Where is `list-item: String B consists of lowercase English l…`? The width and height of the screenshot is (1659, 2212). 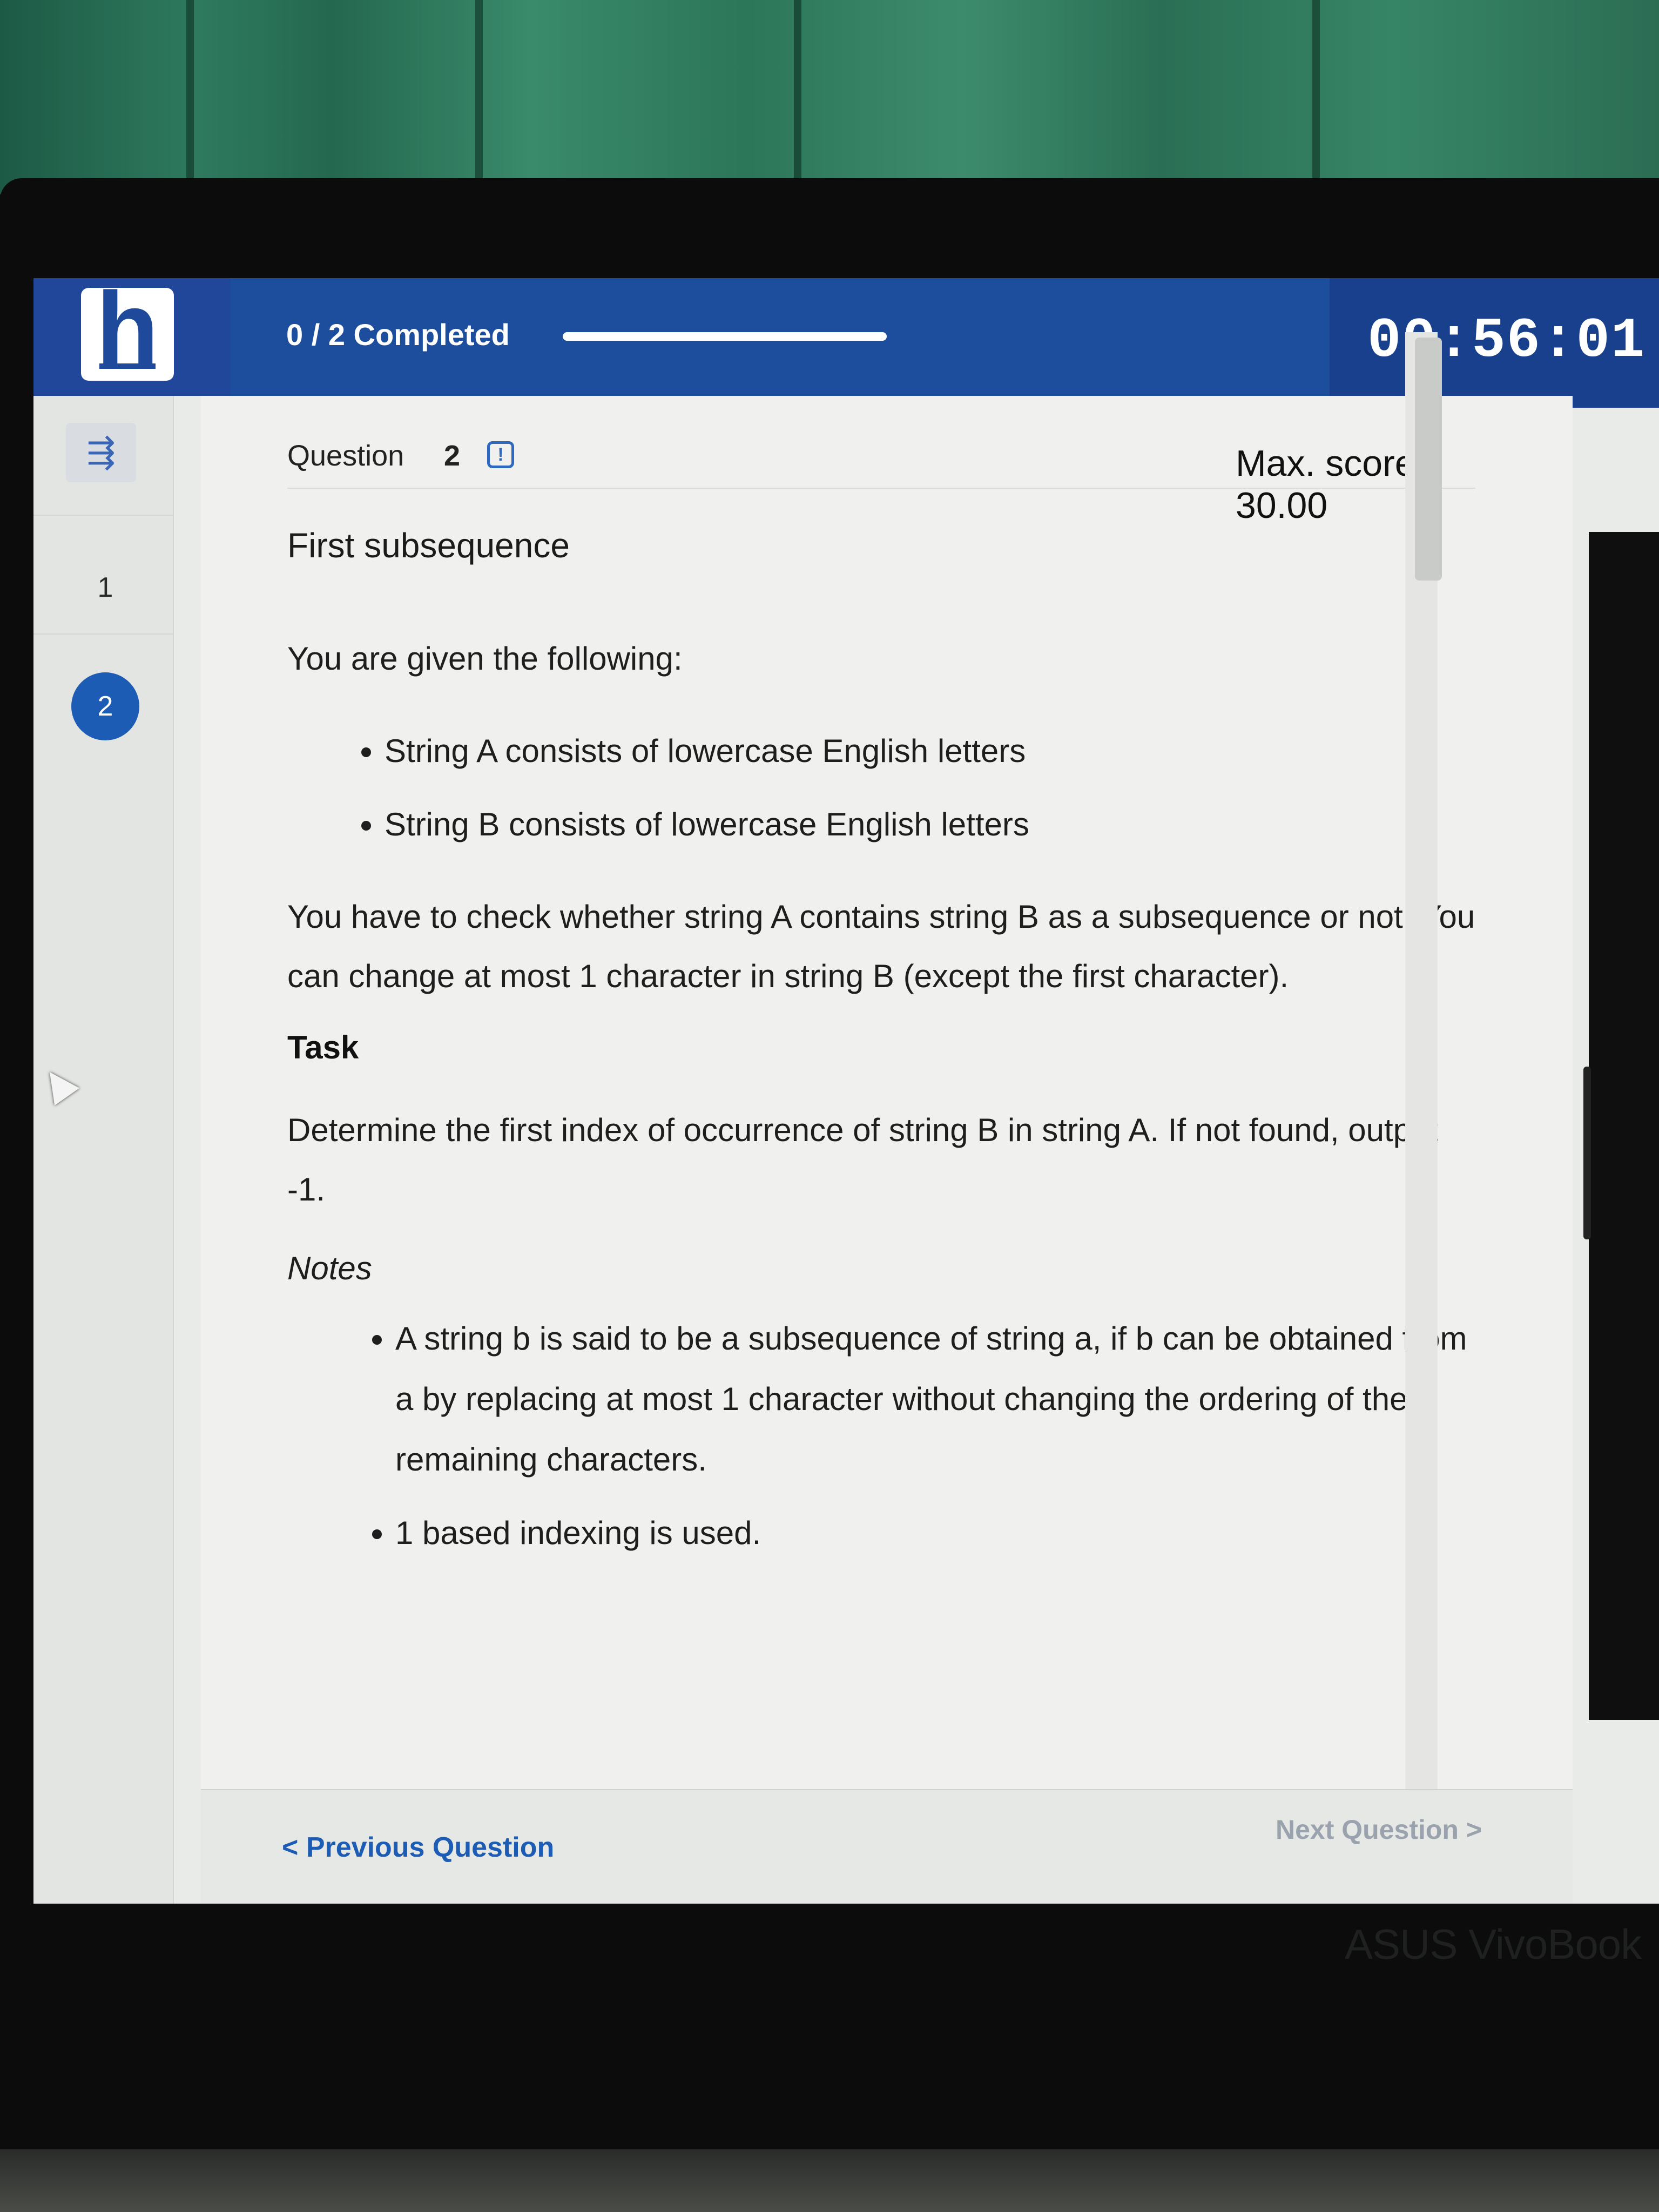
list-item: String B consists of lowercase English l… is located at coordinates (930, 824).